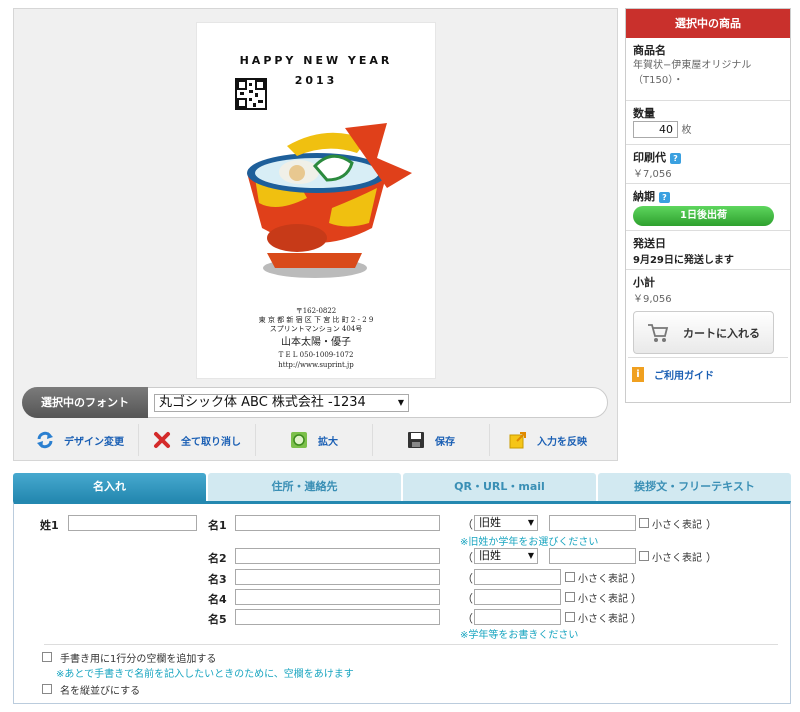 Image resolution: width=800 pixels, height=712 pixels. Describe the element at coordinates (337, 523) in the screenshot. I see `name1-input` at that location.